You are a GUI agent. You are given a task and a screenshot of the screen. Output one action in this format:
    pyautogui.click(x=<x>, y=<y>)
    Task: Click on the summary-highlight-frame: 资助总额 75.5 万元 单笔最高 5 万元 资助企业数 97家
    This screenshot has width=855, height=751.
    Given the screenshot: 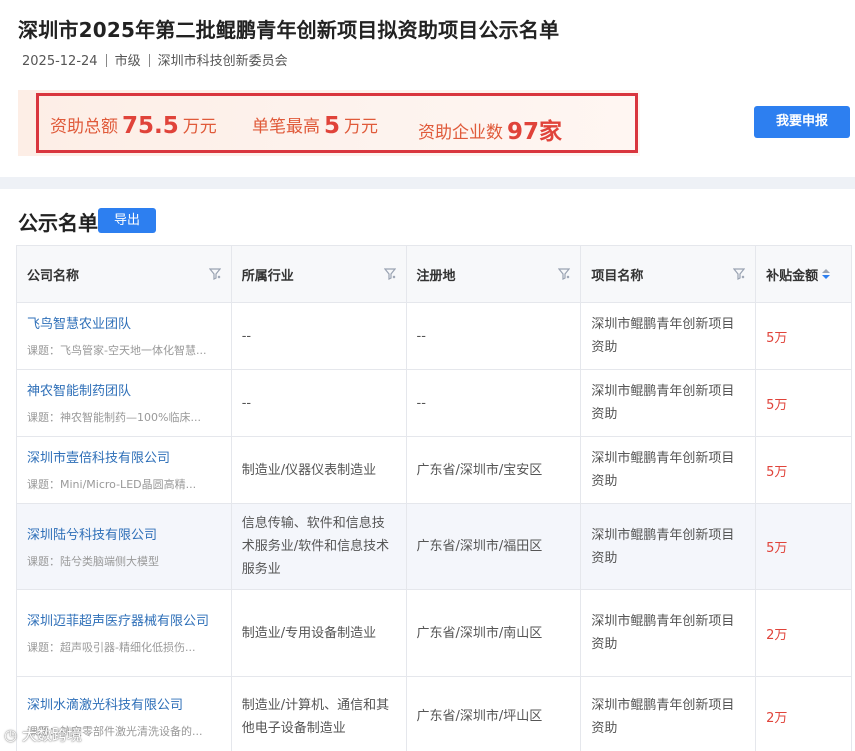 What is the action you would take?
    pyautogui.click(x=337, y=123)
    